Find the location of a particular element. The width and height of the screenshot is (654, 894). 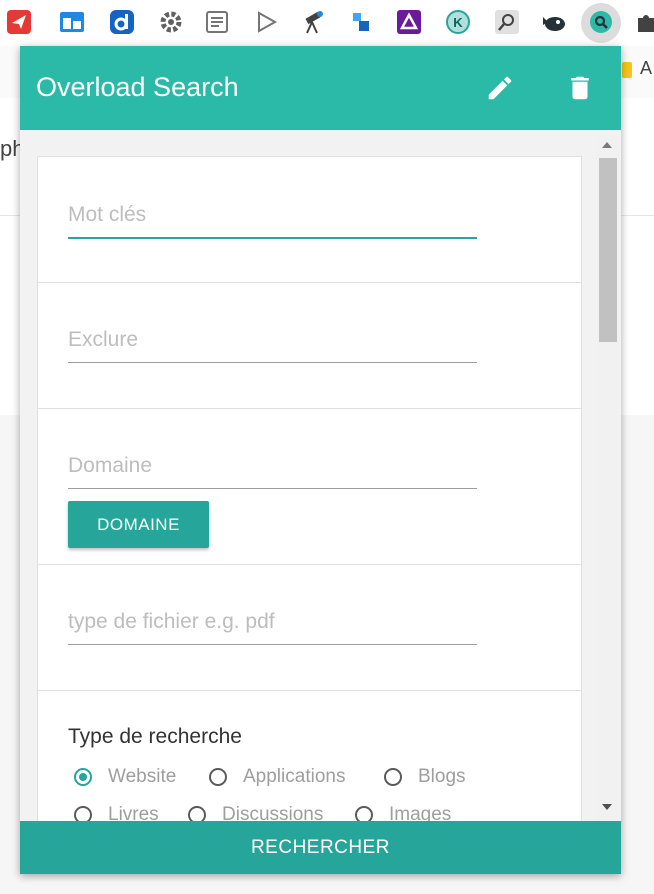

scrollbar-thumb is located at coordinates (608, 250).